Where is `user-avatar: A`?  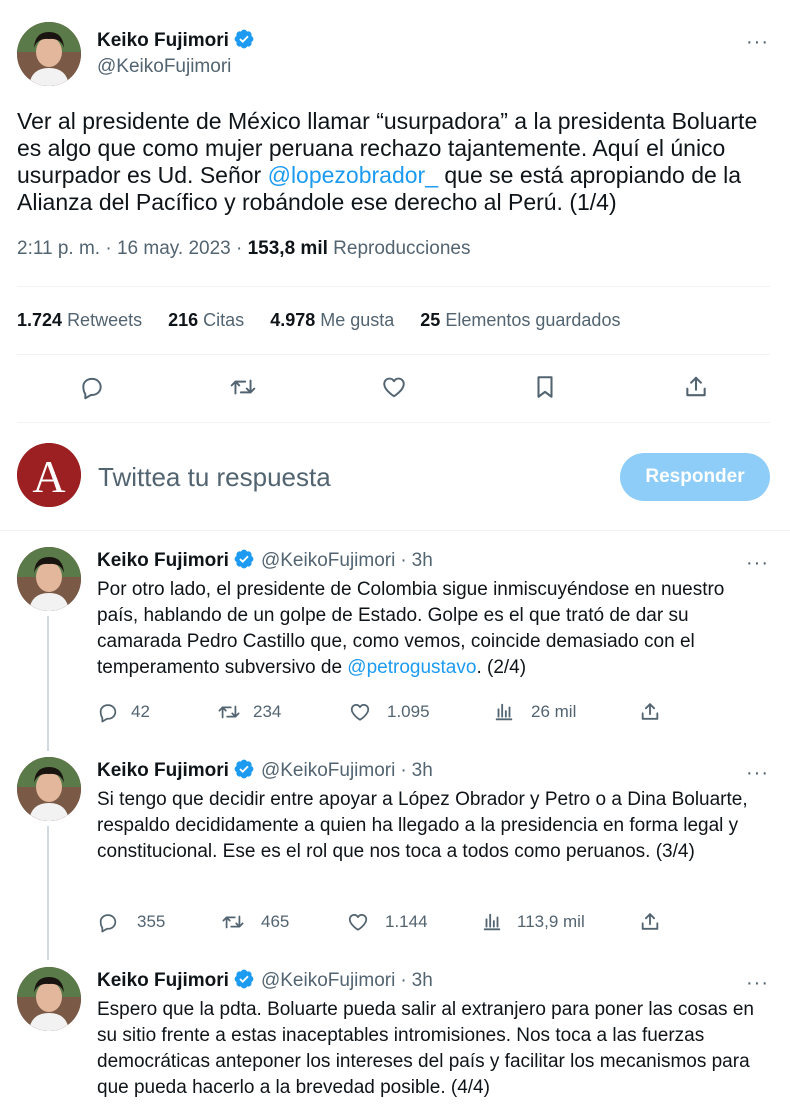
user-avatar: A is located at coordinates (49, 475).